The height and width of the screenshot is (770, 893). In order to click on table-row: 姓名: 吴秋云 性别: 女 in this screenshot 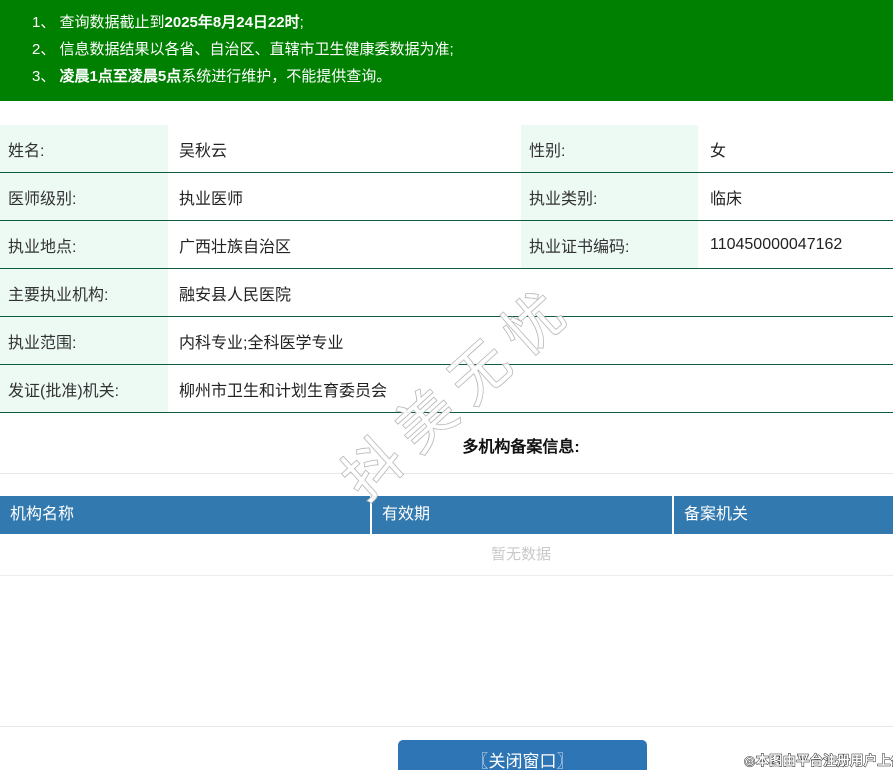, I will do `click(446, 149)`.